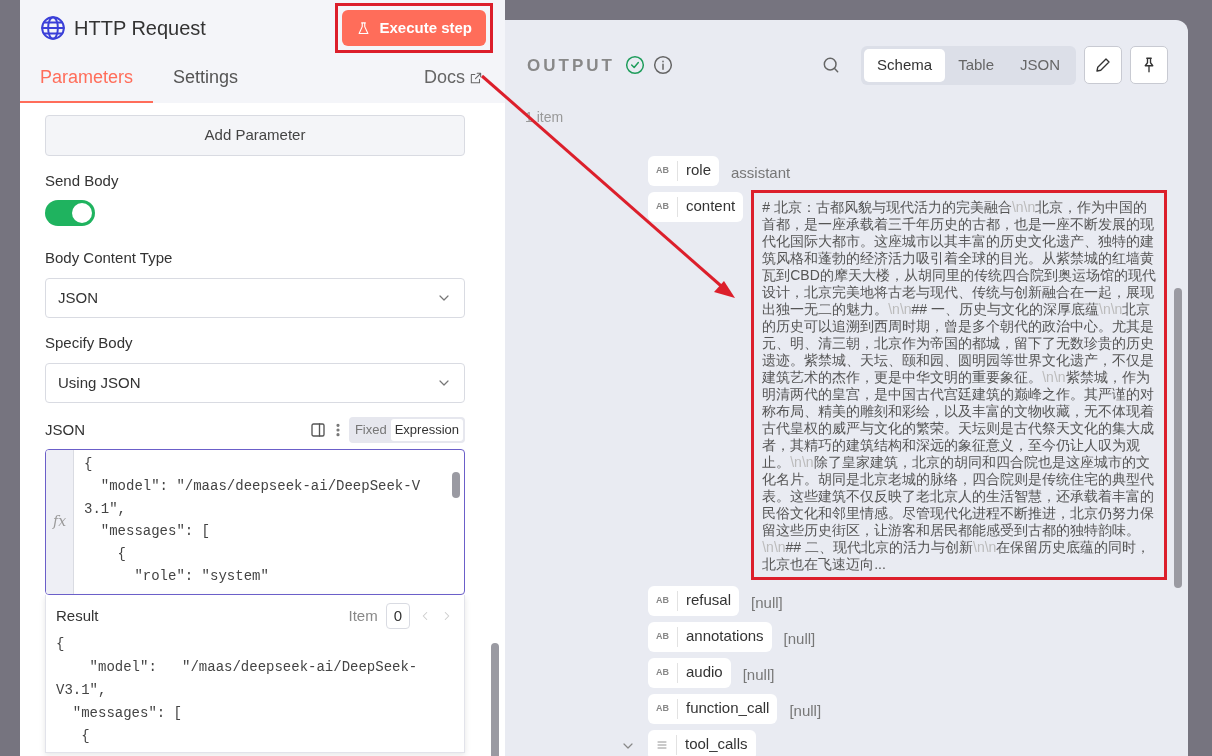  I want to click on pencil-icon, so click(1103, 65).